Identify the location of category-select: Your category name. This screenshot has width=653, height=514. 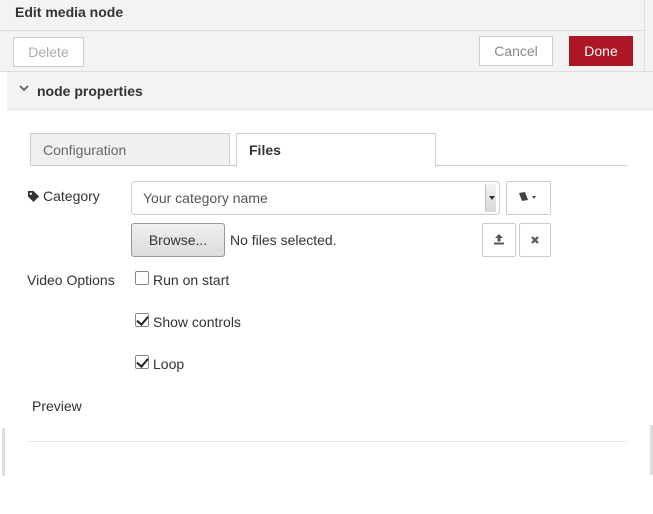
(315, 198).